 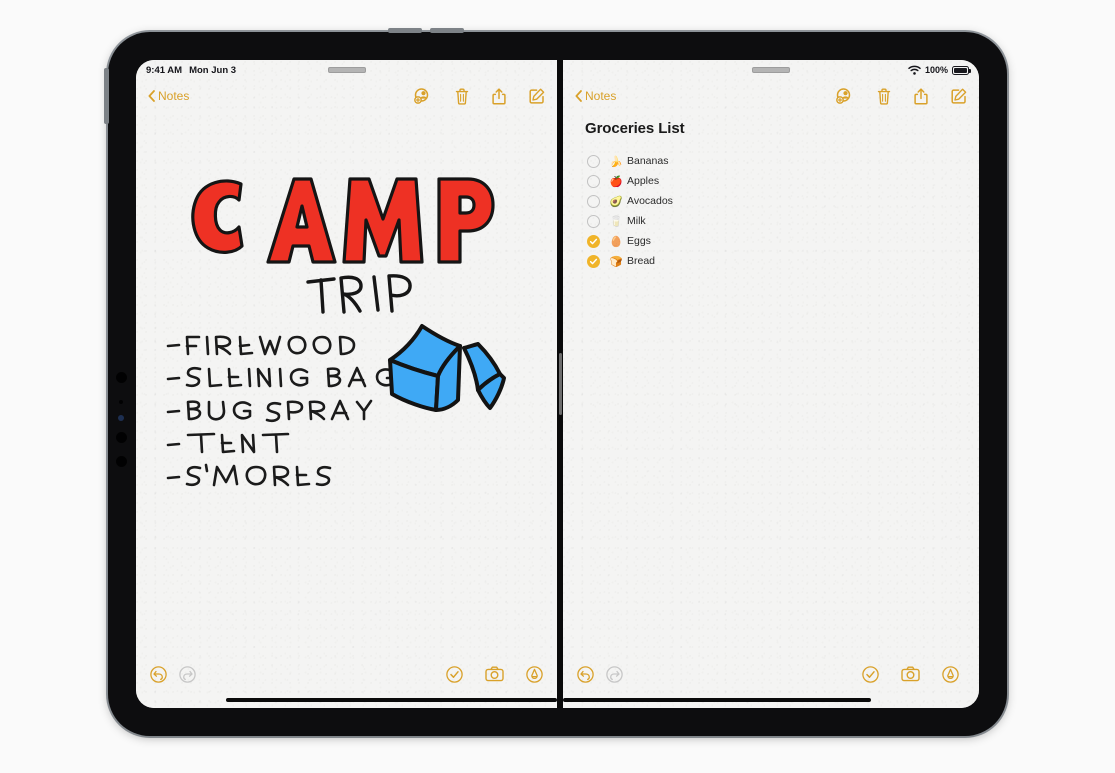 I want to click on status-date: Mon Jun 3, so click(x=213, y=70).